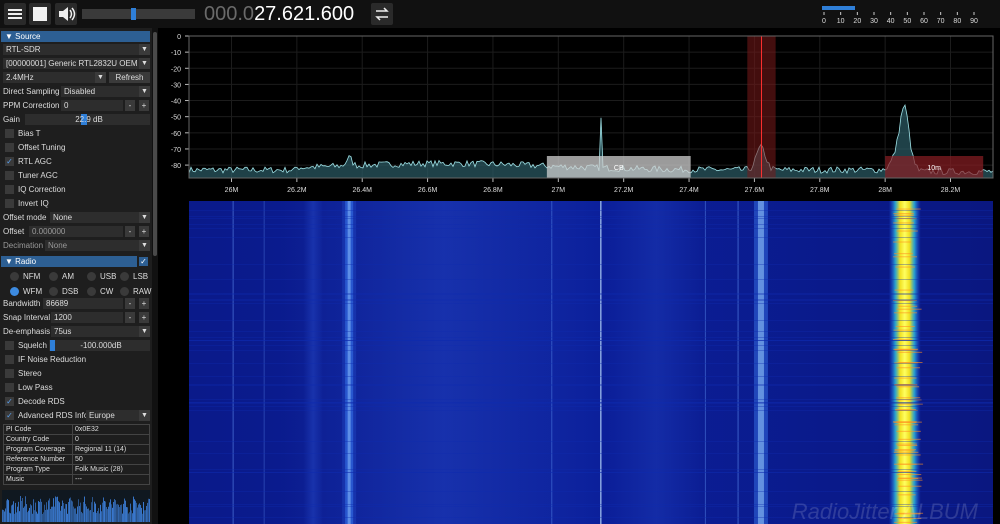  Describe the element at coordinates (76, 429) in the screenshot. I see `rds-table-row: PI Code 0x0E32` at that location.